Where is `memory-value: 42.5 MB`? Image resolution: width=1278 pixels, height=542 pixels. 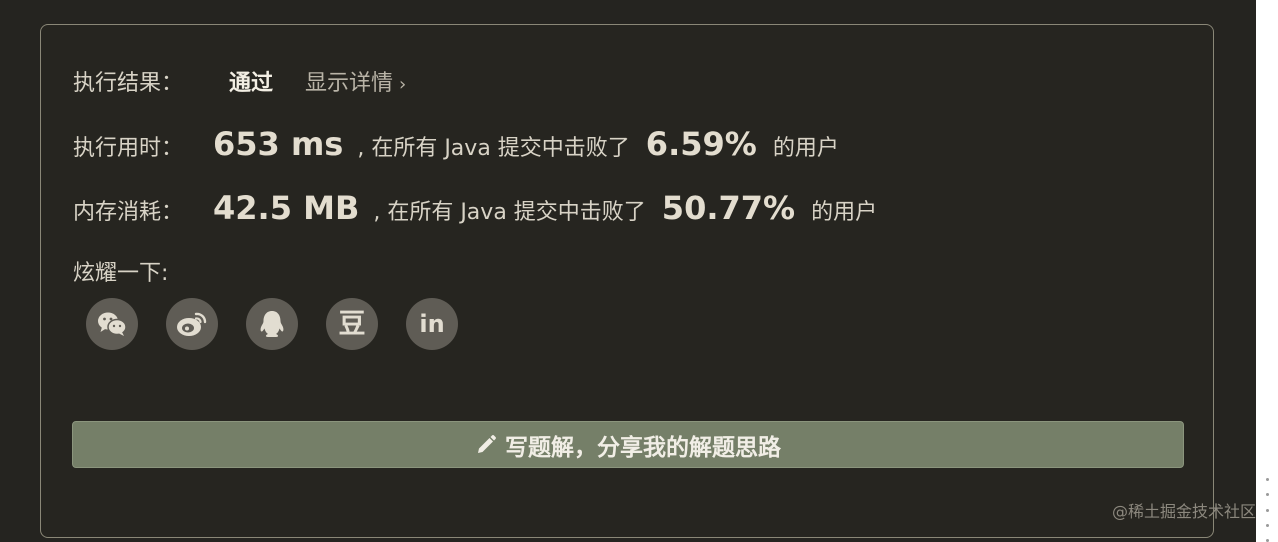
memory-value: 42.5 MB is located at coordinates (286, 208).